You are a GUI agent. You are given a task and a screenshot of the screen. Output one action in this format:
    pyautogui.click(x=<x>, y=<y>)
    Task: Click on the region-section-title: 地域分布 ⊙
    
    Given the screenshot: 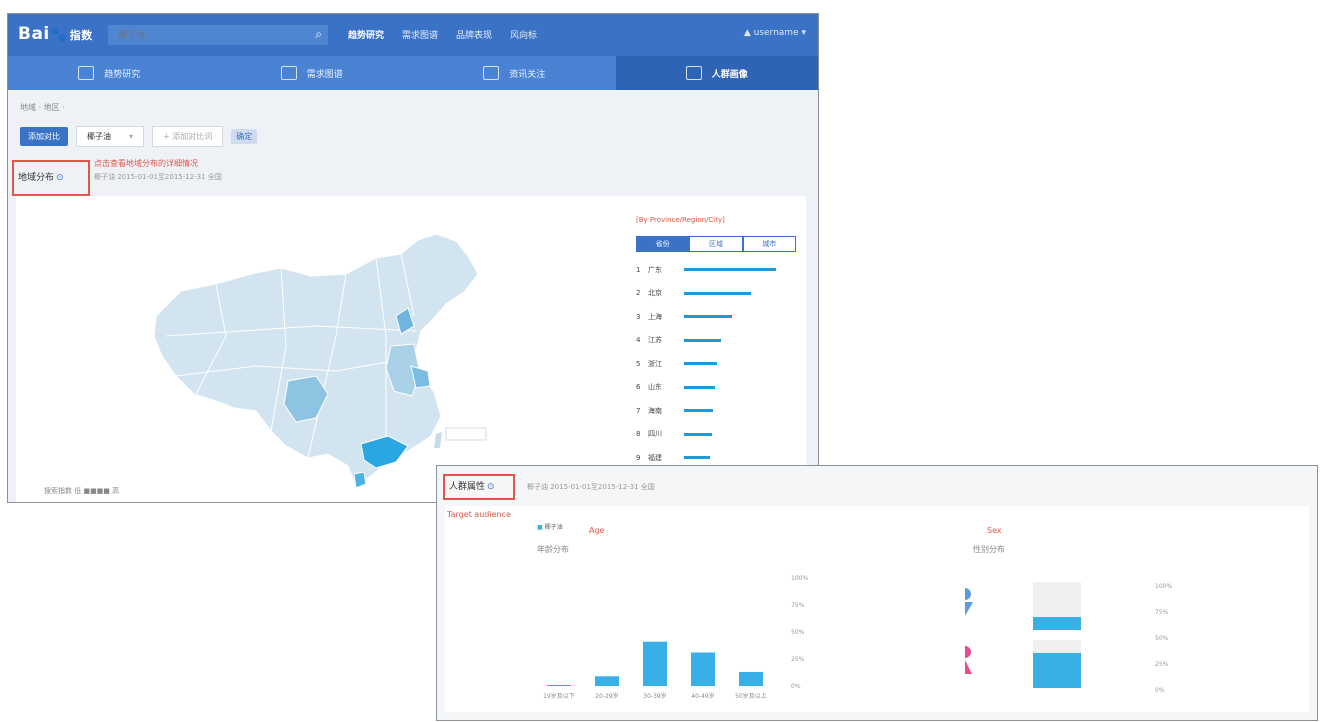 What is the action you would take?
    pyautogui.click(x=41, y=176)
    